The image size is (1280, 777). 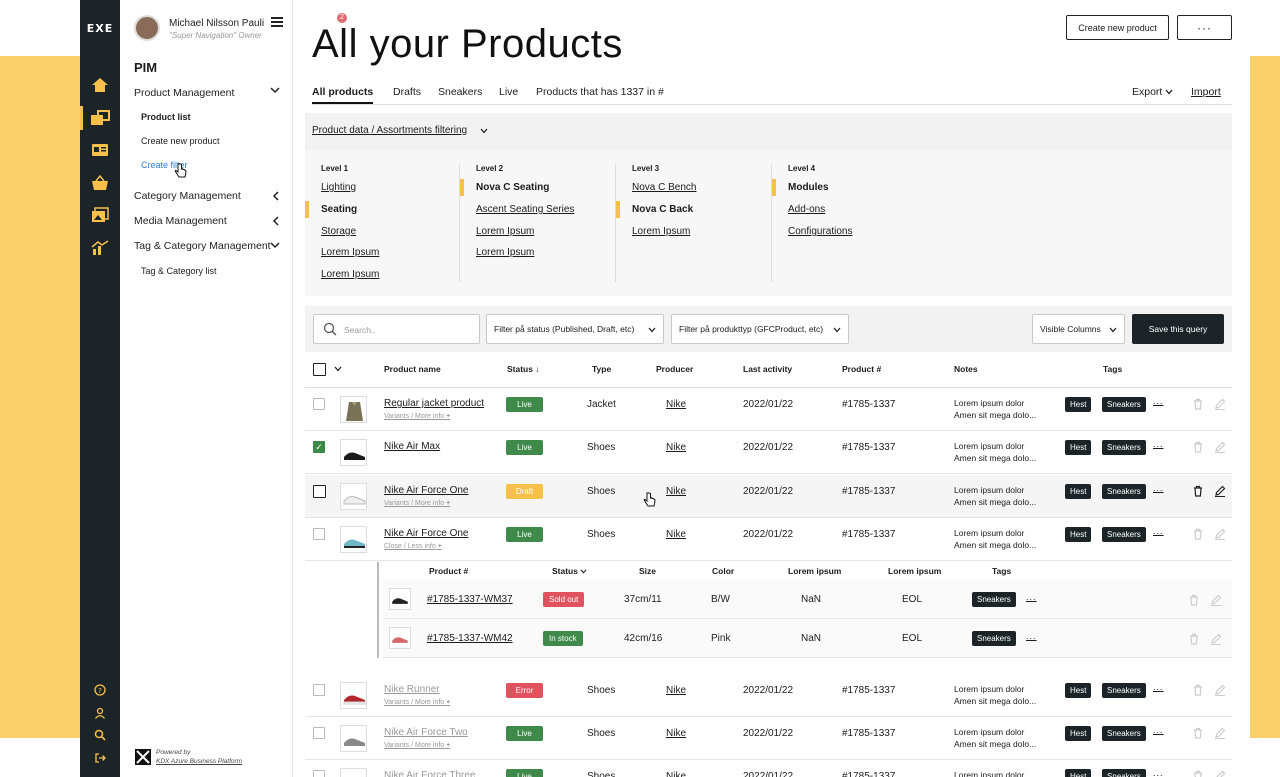 What do you see at coordinates (426, 490) in the screenshot?
I see `product-name-link: Nike Air Force One` at bounding box center [426, 490].